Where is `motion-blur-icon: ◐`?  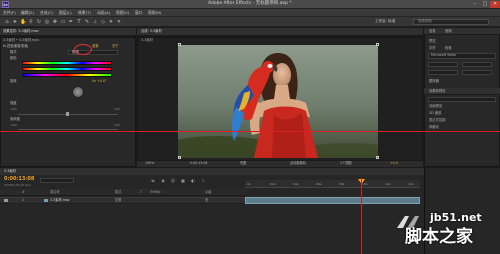
motion-blur-icon: ◐ is located at coordinates (193, 180).